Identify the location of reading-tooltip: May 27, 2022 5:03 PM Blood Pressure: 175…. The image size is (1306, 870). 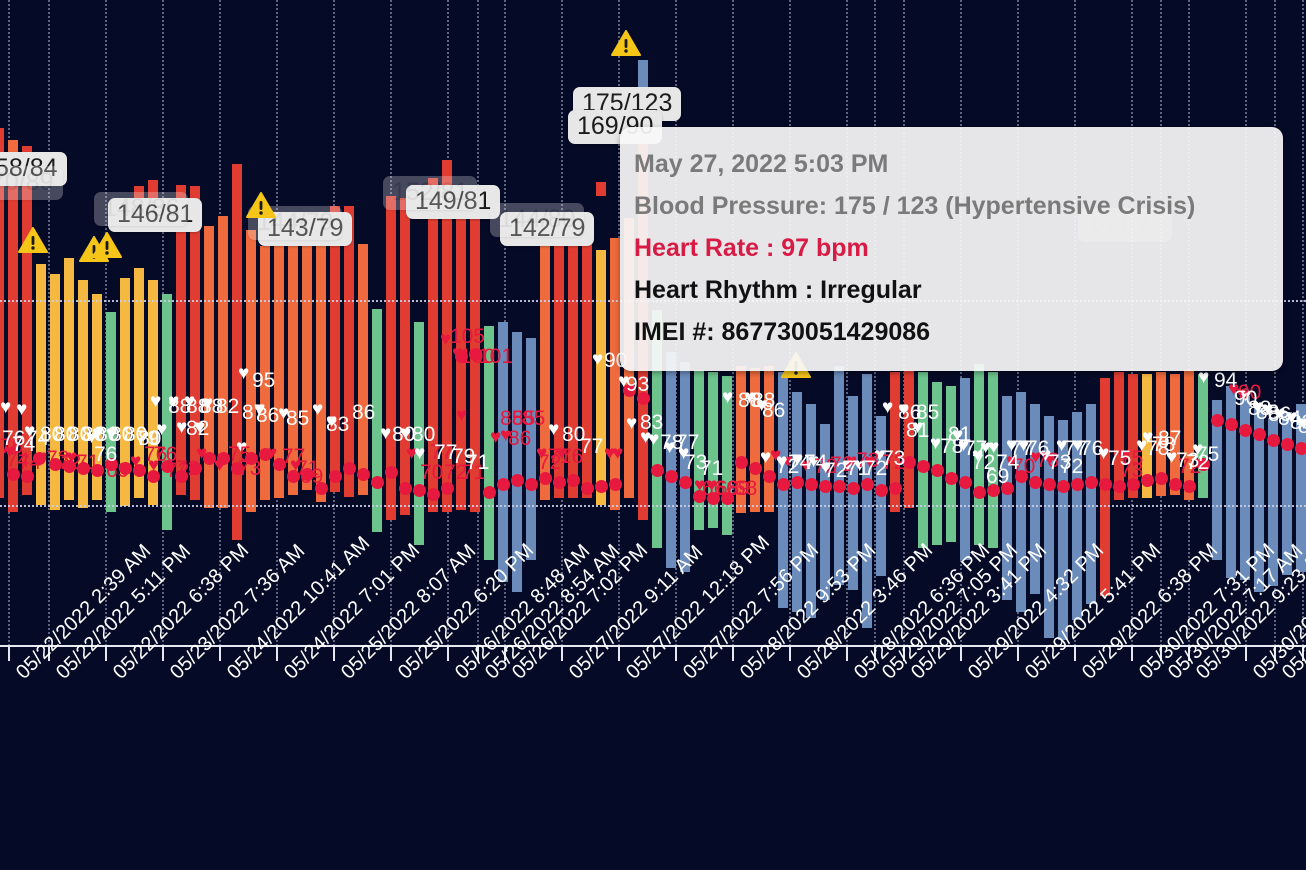
(951, 249).